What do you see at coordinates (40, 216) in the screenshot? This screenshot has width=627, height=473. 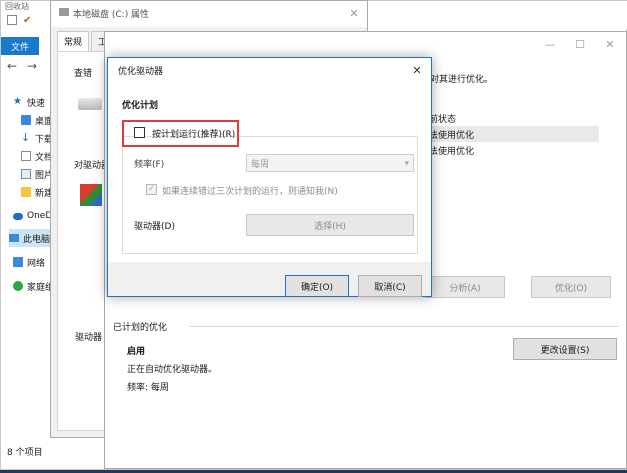 I see `sidebar-item-label: OneD` at bounding box center [40, 216].